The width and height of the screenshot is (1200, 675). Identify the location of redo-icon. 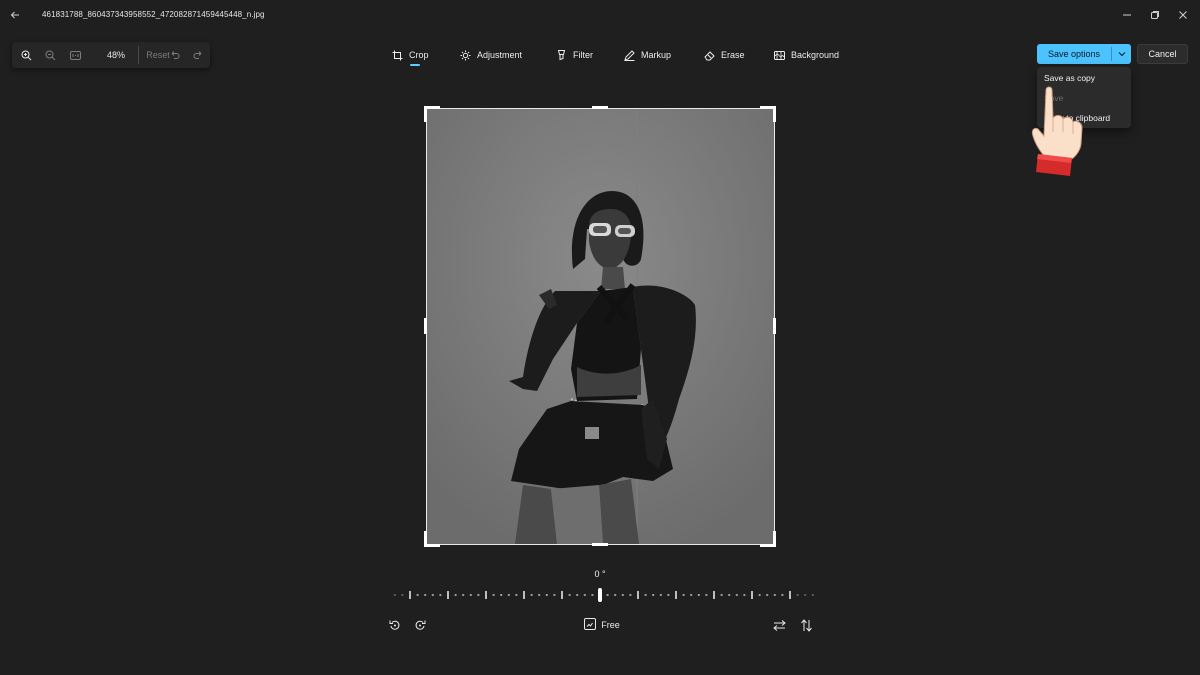
(198, 55).